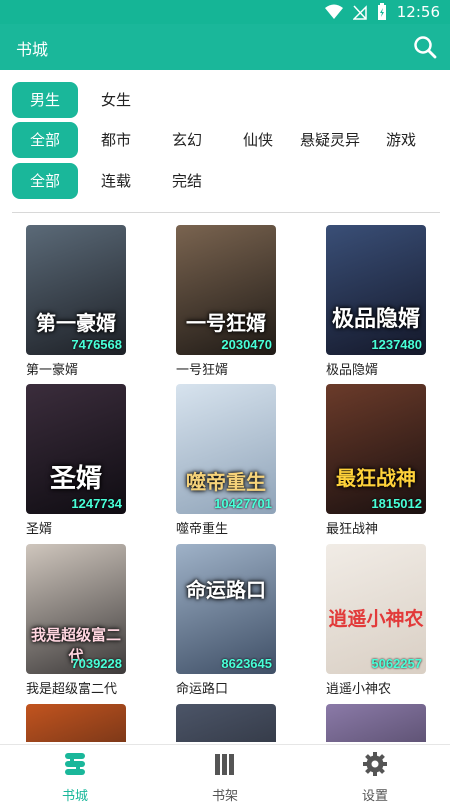 The width and height of the screenshot is (450, 804). What do you see at coordinates (75, 479) in the screenshot?
I see `cover-title: 圣婿` at bounding box center [75, 479].